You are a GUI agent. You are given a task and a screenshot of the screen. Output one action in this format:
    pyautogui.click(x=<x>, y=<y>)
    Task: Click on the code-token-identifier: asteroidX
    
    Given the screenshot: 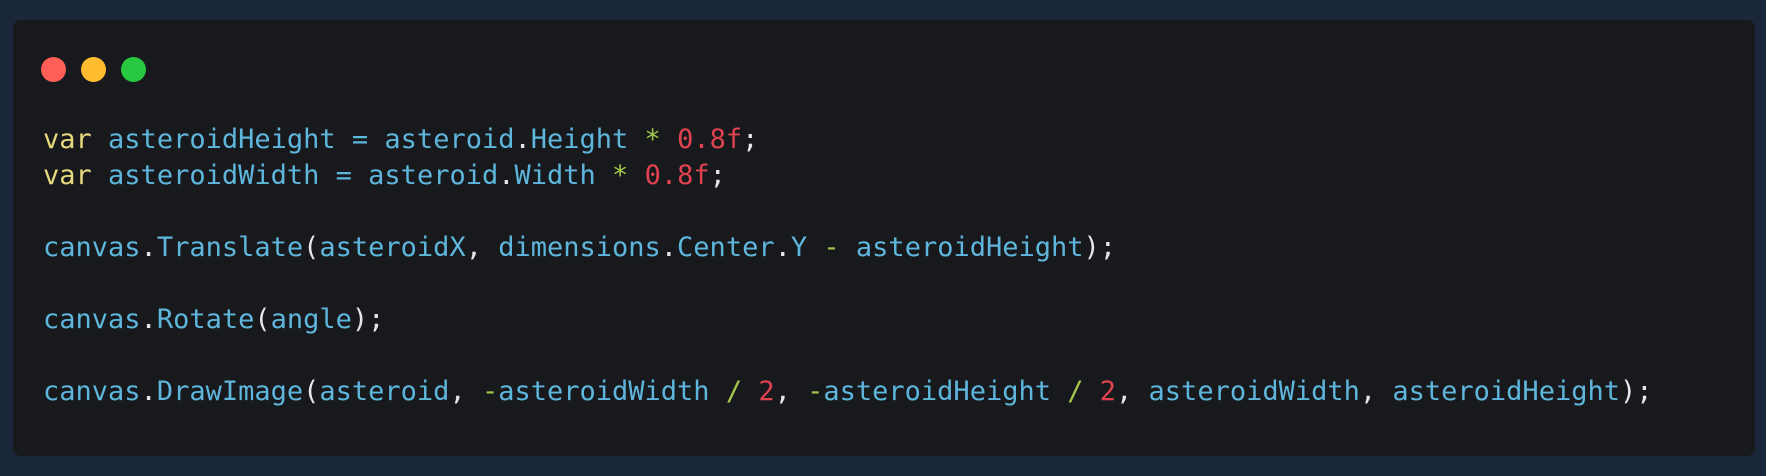 What is the action you would take?
    pyautogui.click(x=392, y=247)
    